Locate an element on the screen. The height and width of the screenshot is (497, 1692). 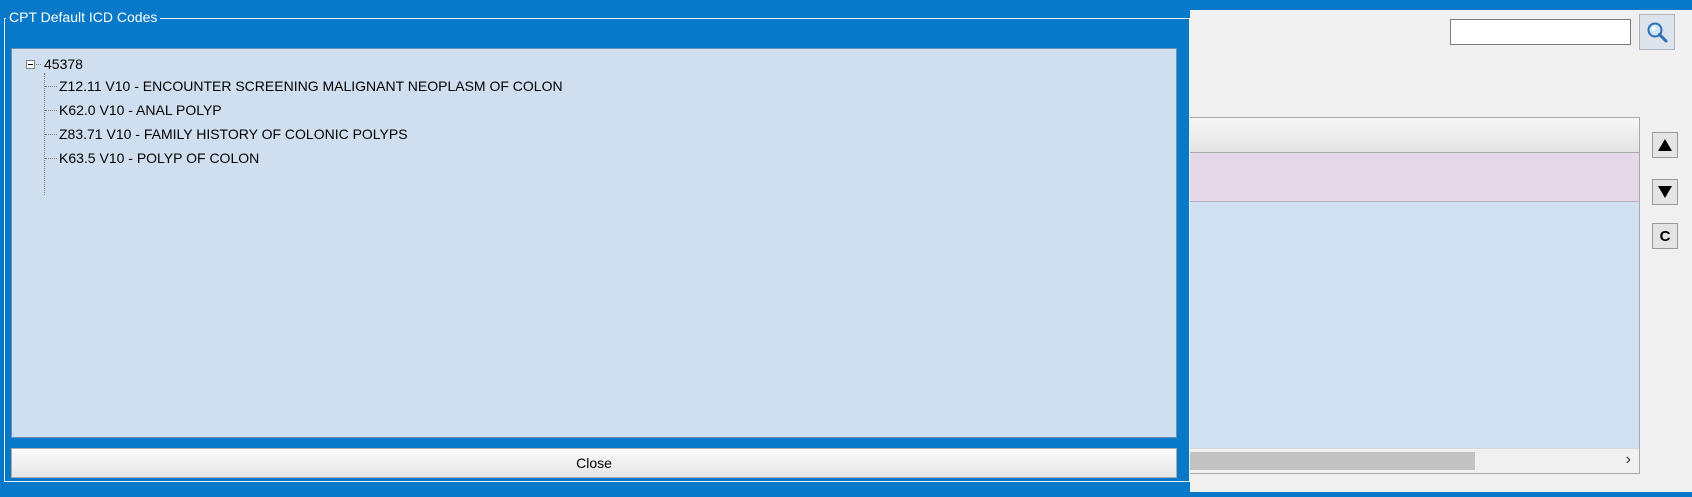
clear-button: C is located at coordinates (1665, 236).